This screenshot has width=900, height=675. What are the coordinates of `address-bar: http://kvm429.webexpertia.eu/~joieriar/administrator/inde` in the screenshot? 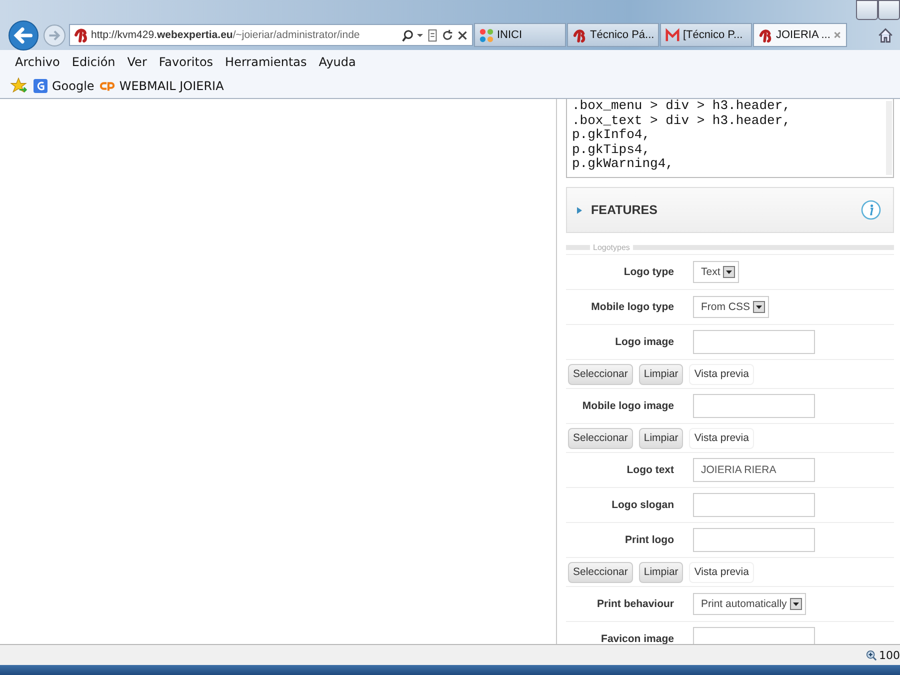 It's located at (271, 35).